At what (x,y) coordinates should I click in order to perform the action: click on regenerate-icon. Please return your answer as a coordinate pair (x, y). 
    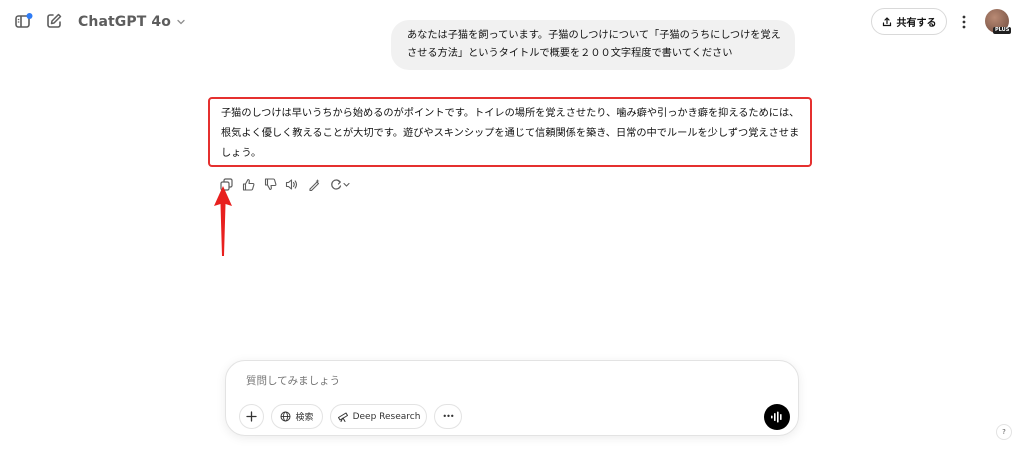
    Looking at the image, I should click on (340, 184).